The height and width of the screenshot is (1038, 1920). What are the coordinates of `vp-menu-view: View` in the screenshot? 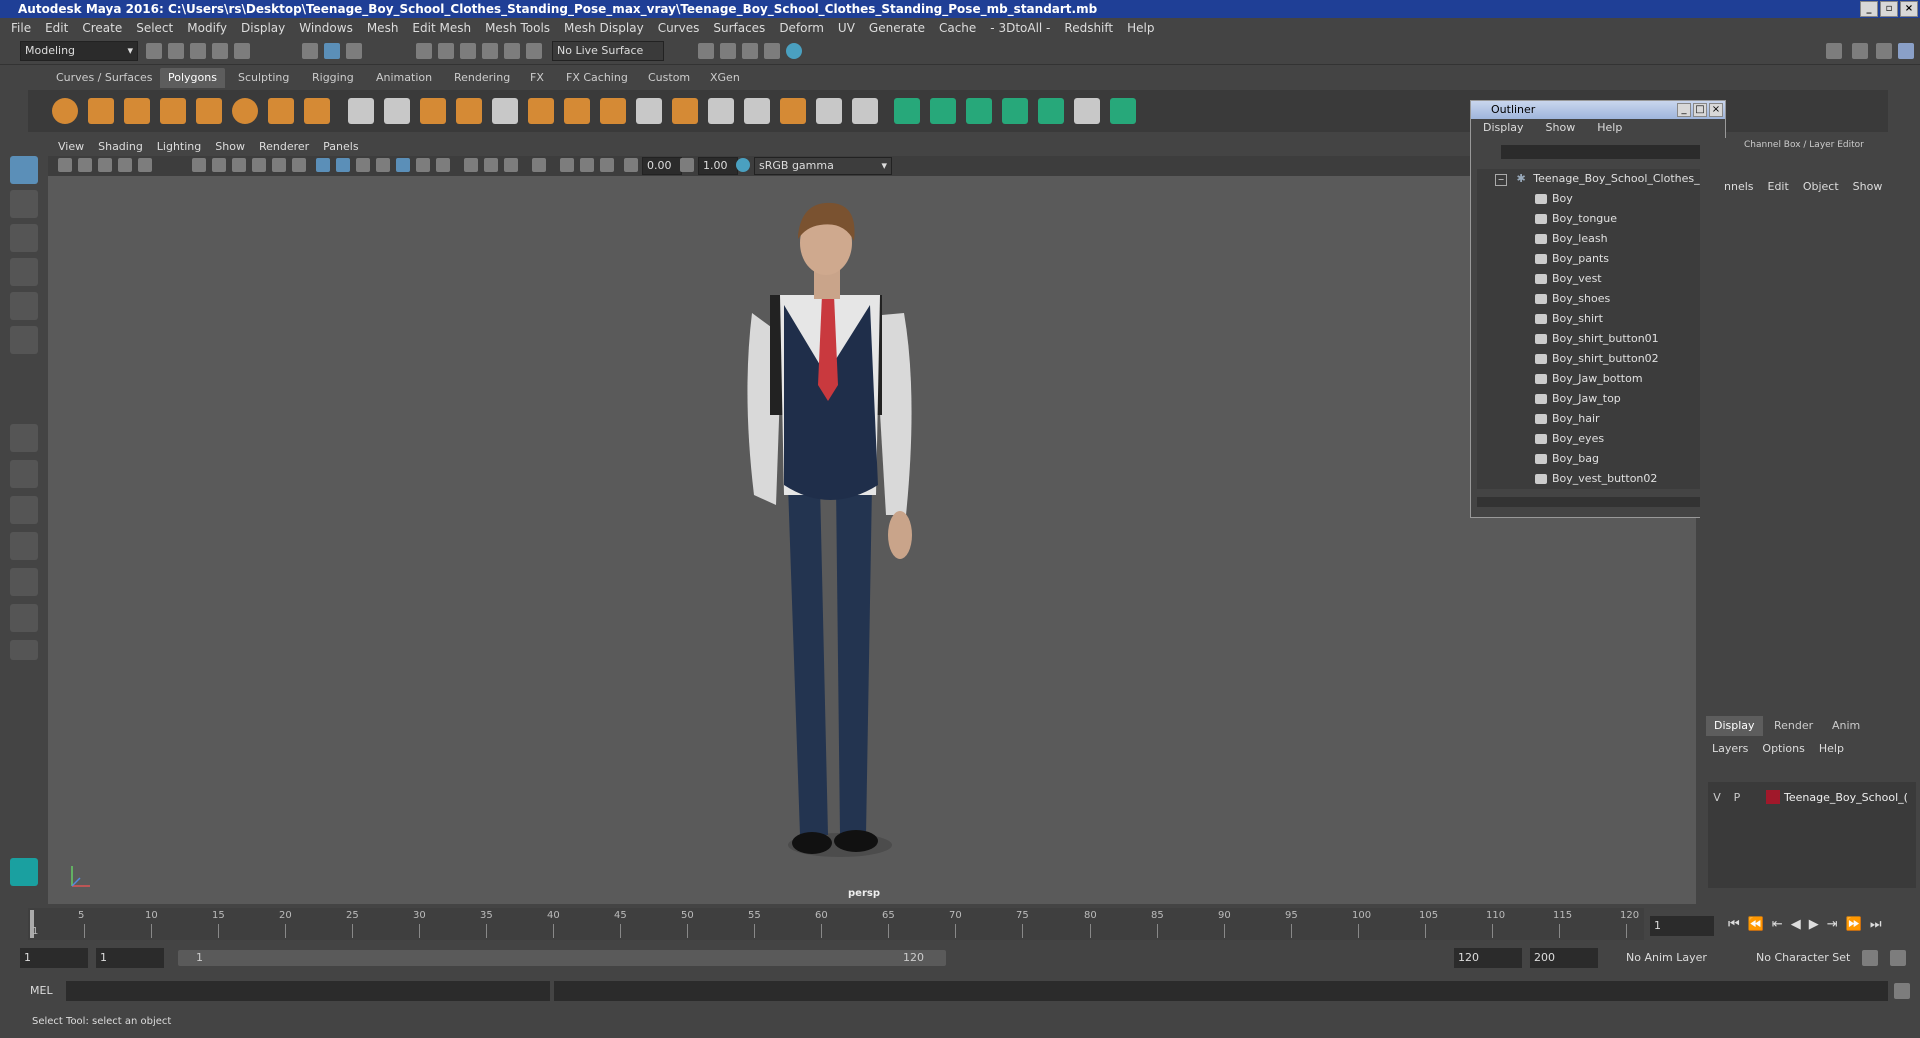 It's located at (71, 147).